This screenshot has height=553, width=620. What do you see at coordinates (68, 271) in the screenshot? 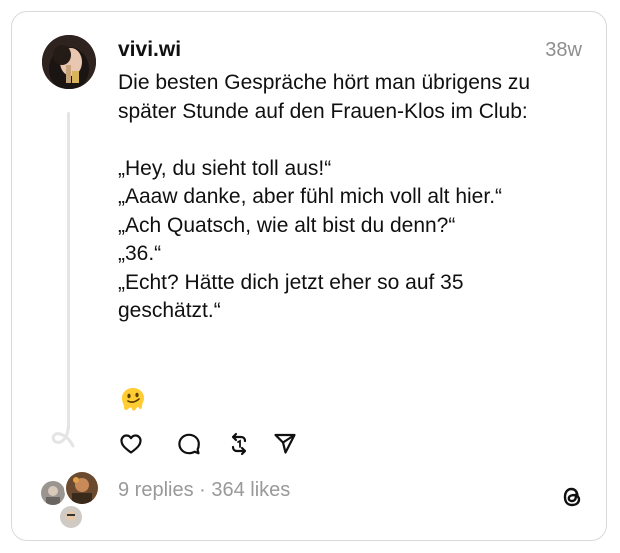
I see `thread-line` at bounding box center [68, 271].